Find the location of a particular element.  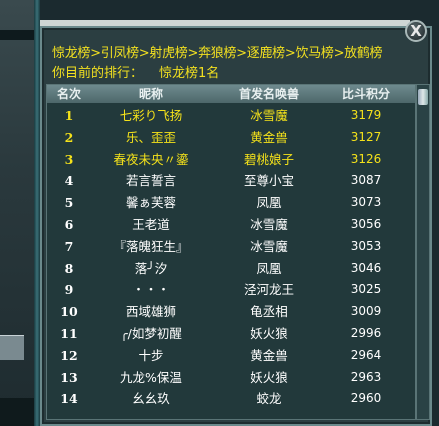

score-cell: 3009 is located at coordinates (366, 311).